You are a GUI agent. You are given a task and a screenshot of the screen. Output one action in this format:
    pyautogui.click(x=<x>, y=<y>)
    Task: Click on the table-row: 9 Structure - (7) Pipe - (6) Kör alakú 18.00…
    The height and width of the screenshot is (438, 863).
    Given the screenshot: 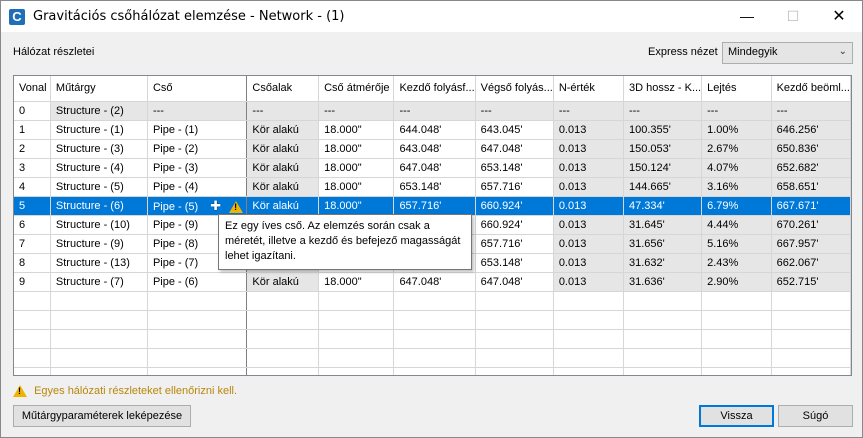 What is the action you would take?
    pyautogui.click(x=432, y=282)
    